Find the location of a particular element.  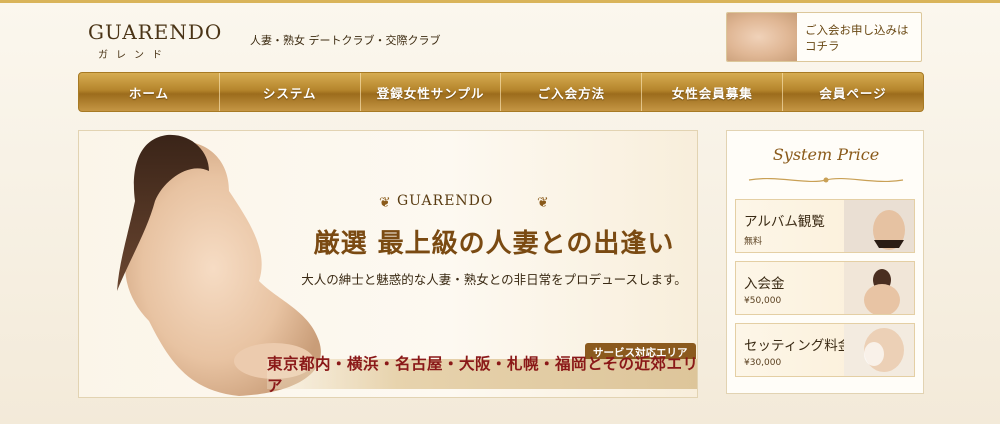

logo-wordmark: GUARENDO is located at coordinates (155, 32).